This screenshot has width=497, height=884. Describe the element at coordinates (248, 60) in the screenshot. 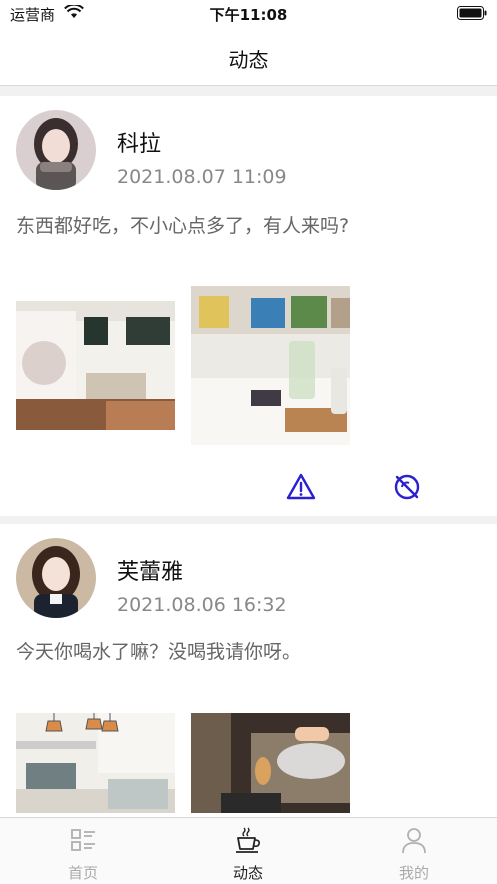

I see `page-title: 动态` at that location.